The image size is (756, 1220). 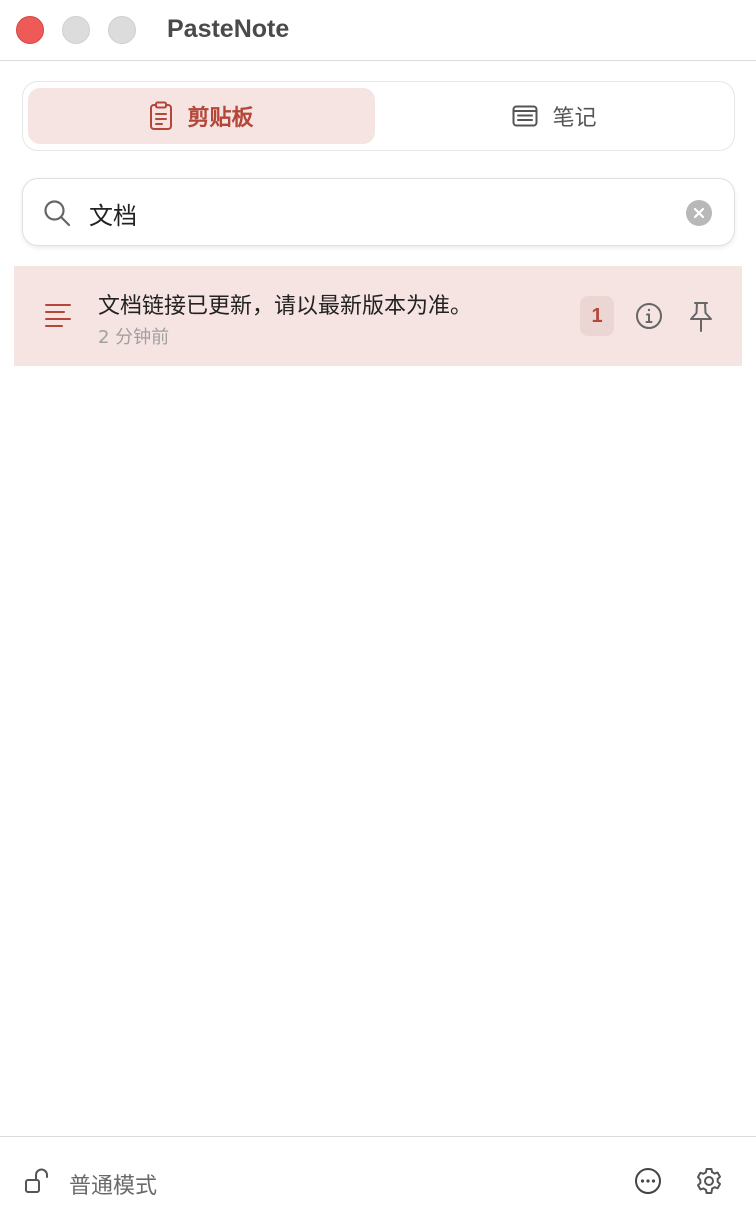 I want to click on unlock-icon, so click(x=38, y=1183).